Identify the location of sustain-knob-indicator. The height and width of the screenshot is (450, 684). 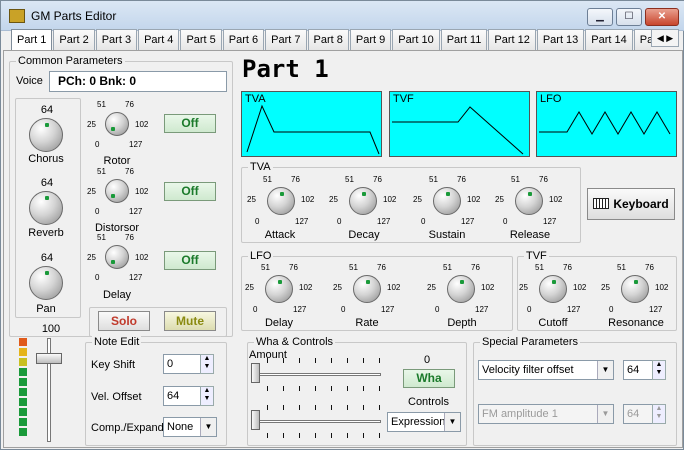
(448, 194).